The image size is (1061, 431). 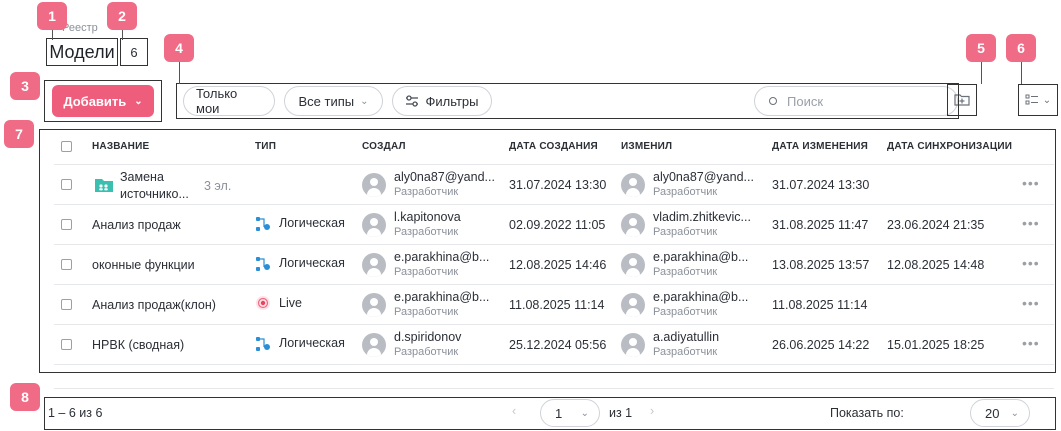 I want to click on list-view-icon, so click(x=1031, y=99).